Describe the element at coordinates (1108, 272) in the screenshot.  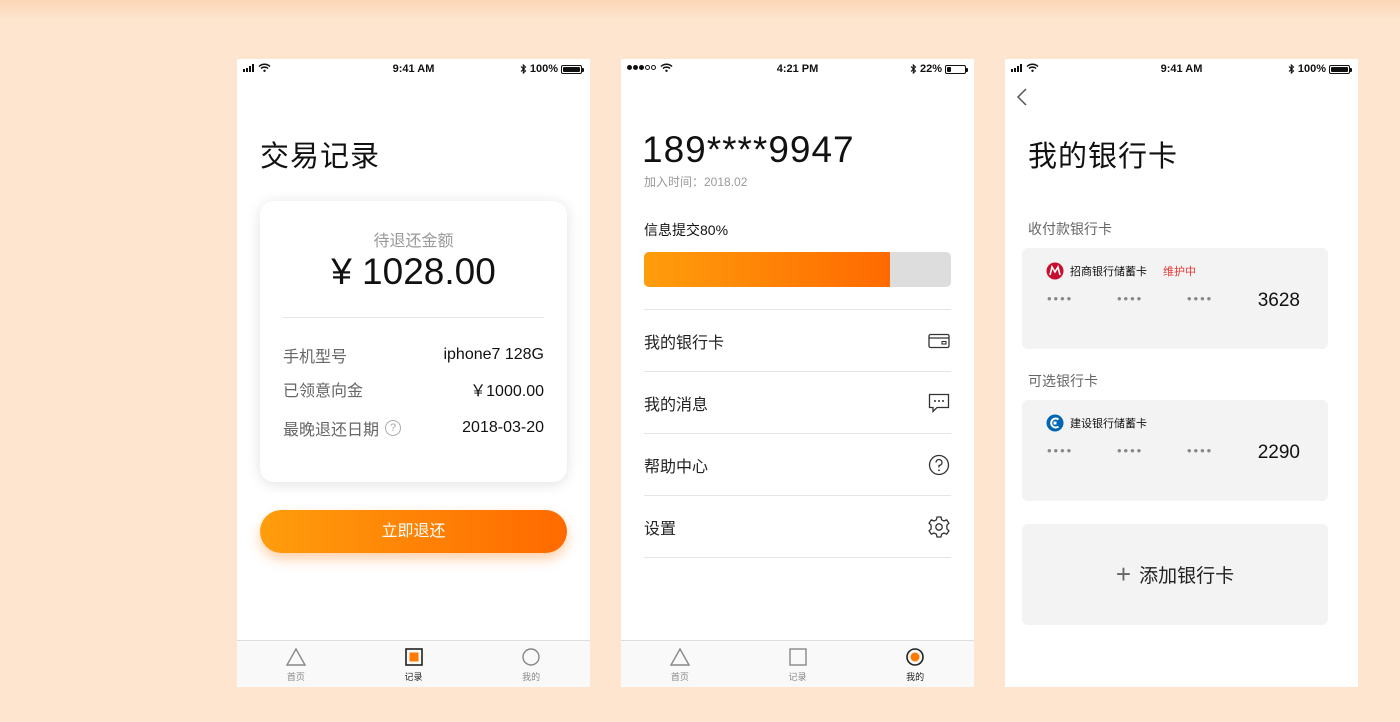
I see `bank-name: 招商银行储蓄卡` at that location.